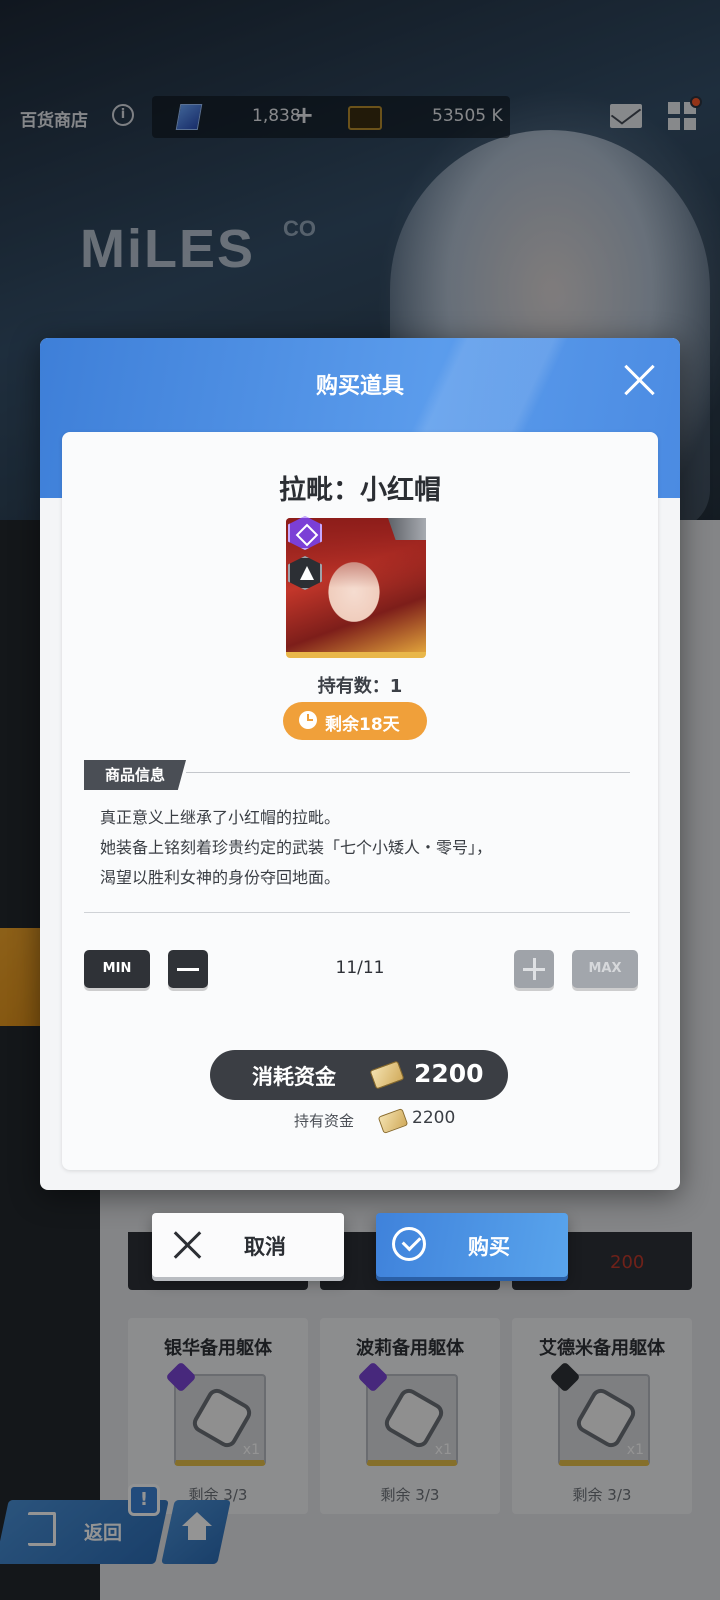  I want to click on held-funds-value: 2200, so click(434, 1118).